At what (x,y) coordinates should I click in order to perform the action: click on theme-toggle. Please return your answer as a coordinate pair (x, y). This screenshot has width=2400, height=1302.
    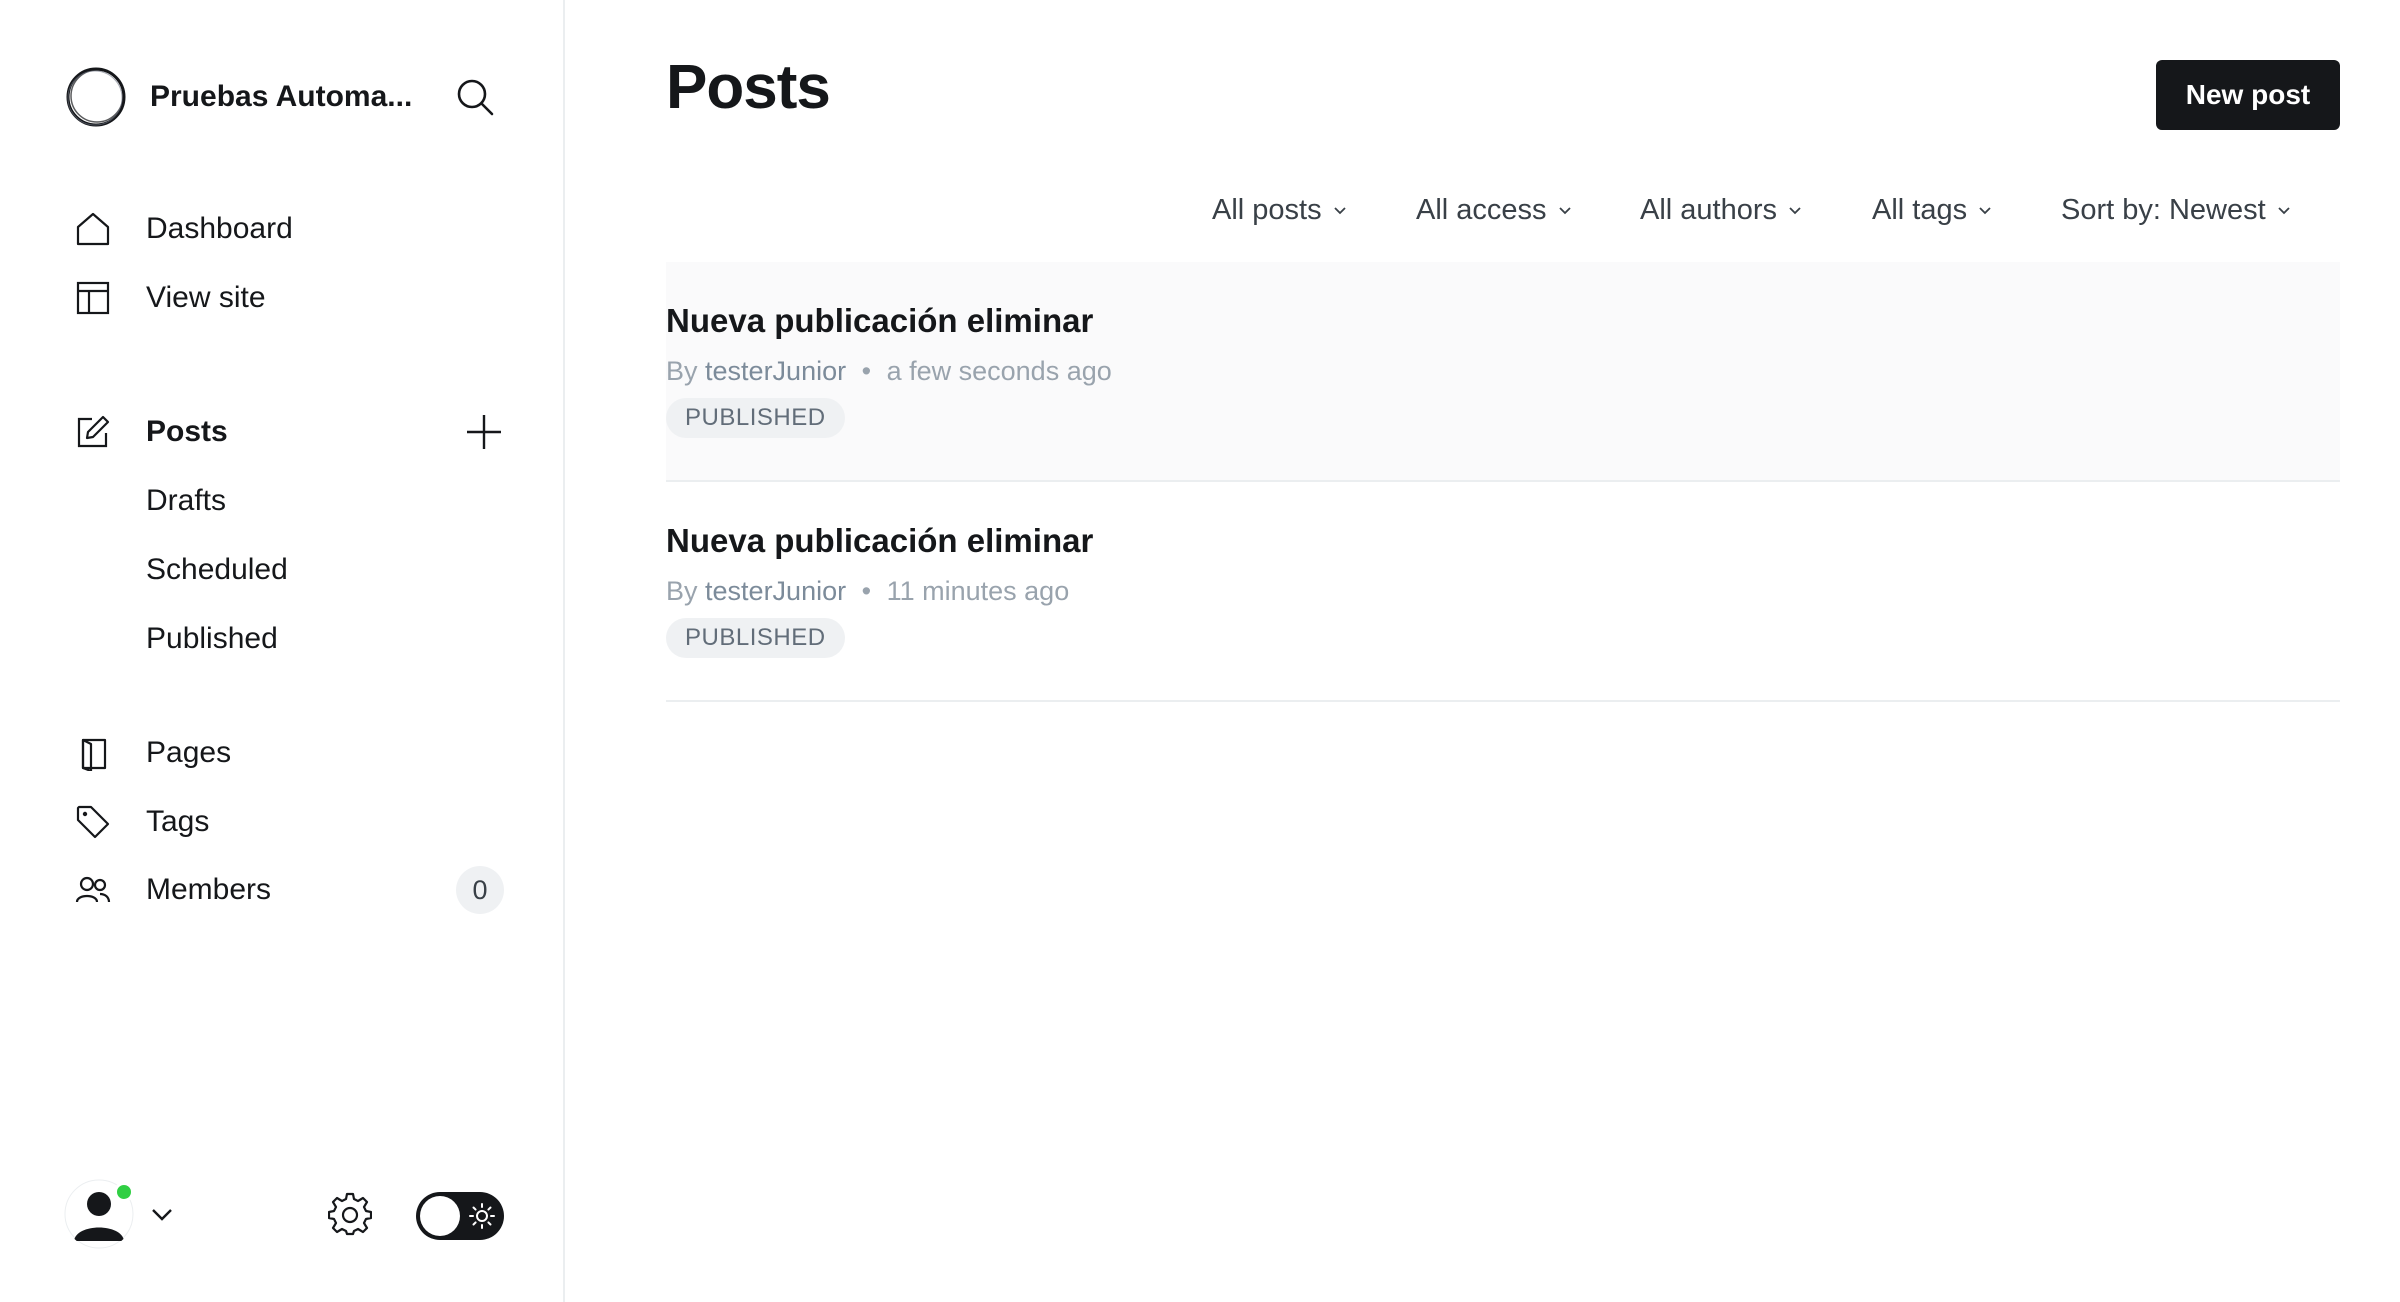
    Looking at the image, I should click on (460, 1216).